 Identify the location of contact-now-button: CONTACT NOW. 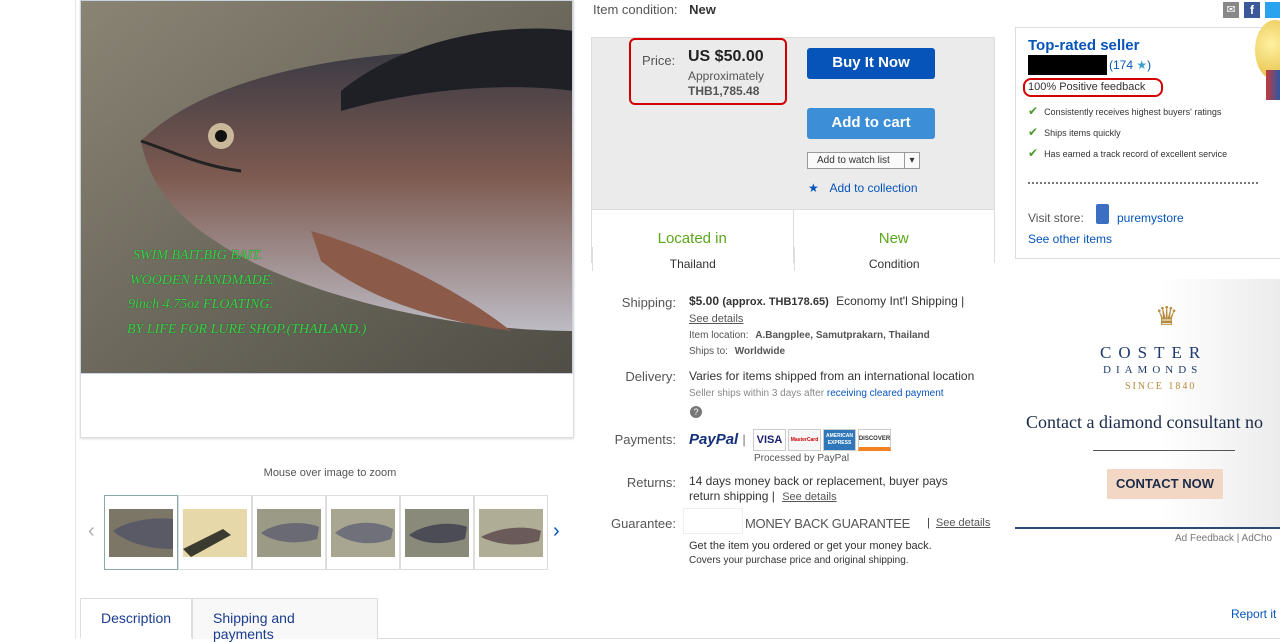
(1165, 484).